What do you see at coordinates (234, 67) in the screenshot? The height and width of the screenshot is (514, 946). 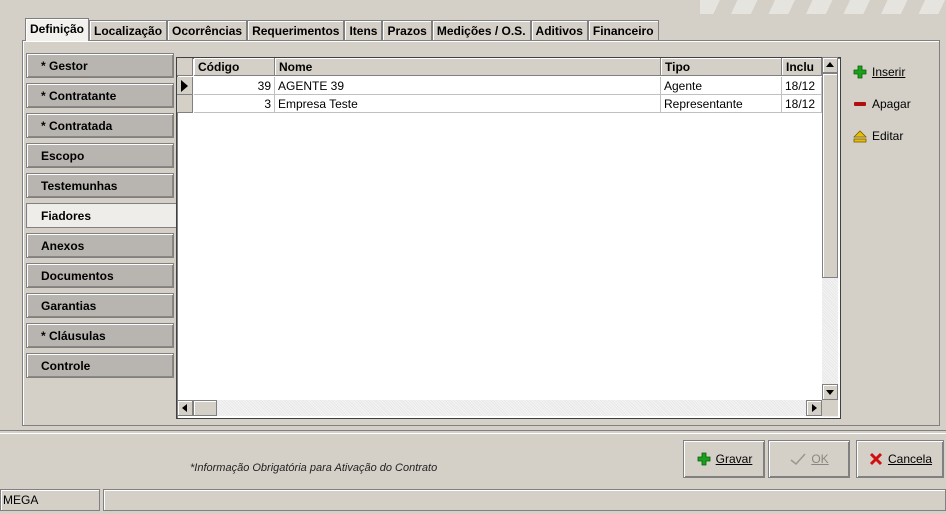 I see `column-header-codigo: Código` at bounding box center [234, 67].